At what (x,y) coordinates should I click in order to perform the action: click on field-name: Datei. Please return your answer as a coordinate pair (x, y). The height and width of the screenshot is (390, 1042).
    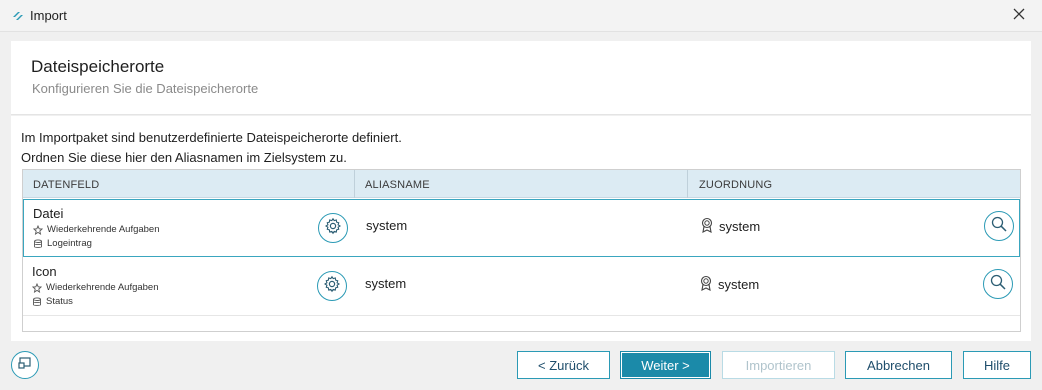
    Looking at the image, I should click on (48, 213).